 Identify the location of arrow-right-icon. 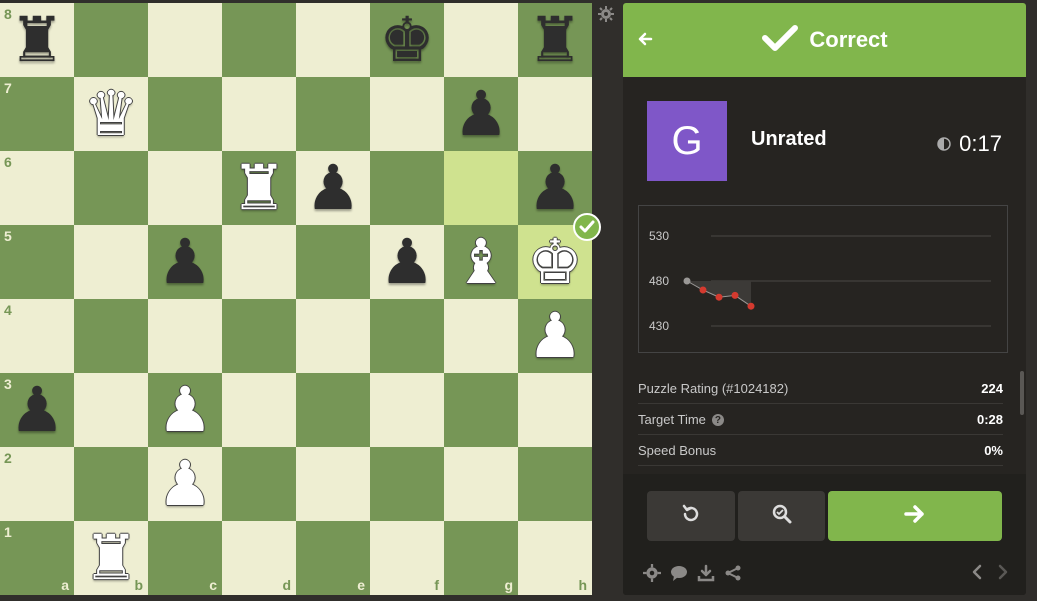
(915, 516).